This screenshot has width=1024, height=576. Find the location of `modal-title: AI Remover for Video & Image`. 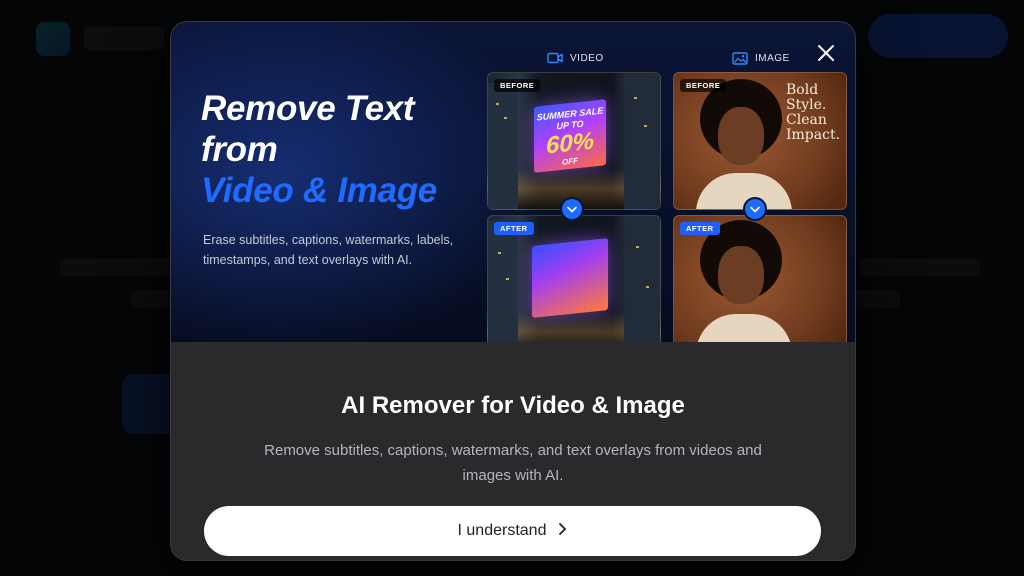

modal-title: AI Remover for Video & Image is located at coordinates (513, 405).